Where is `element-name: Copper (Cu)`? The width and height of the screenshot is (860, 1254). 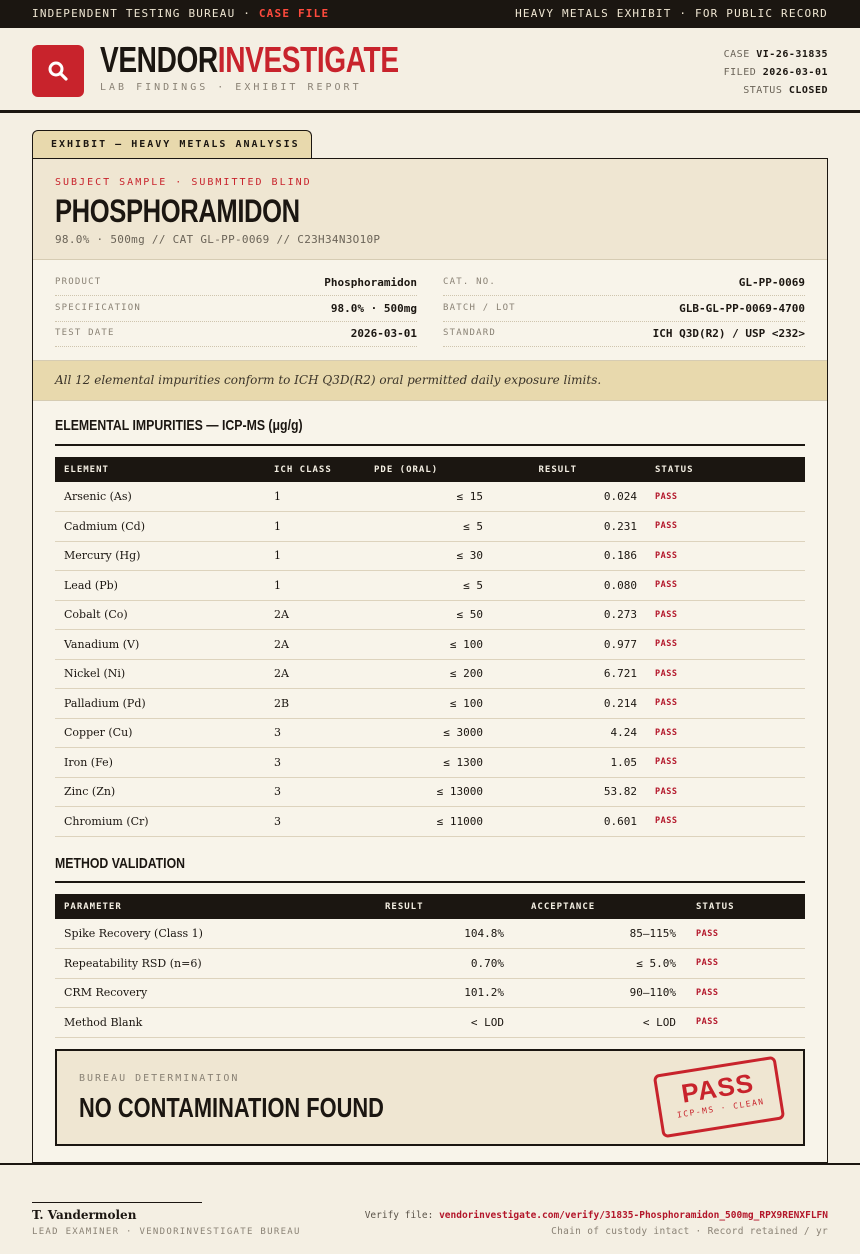
element-name: Copper (Cu) is located at coordinates (160, 733).